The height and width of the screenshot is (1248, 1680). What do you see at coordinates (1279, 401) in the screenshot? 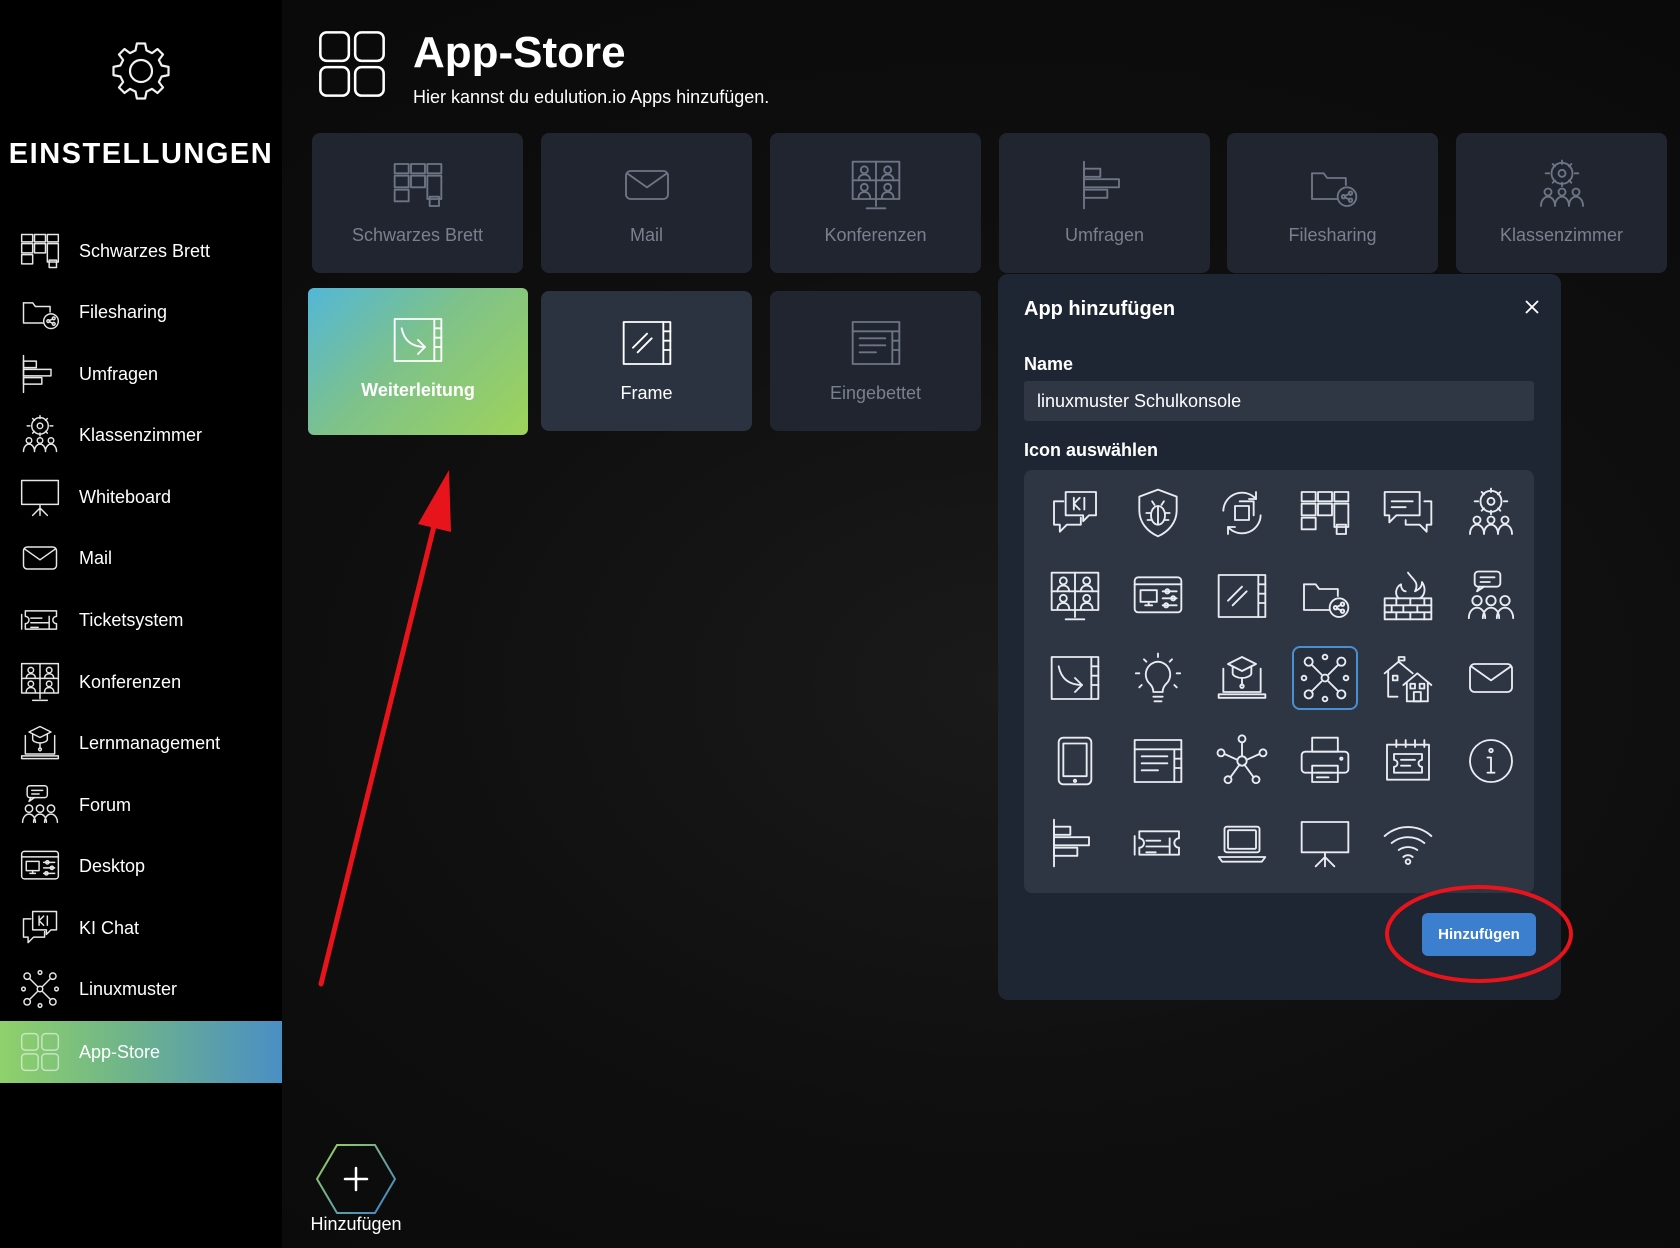
I see `name-input` at bounding box center [1279, 401].